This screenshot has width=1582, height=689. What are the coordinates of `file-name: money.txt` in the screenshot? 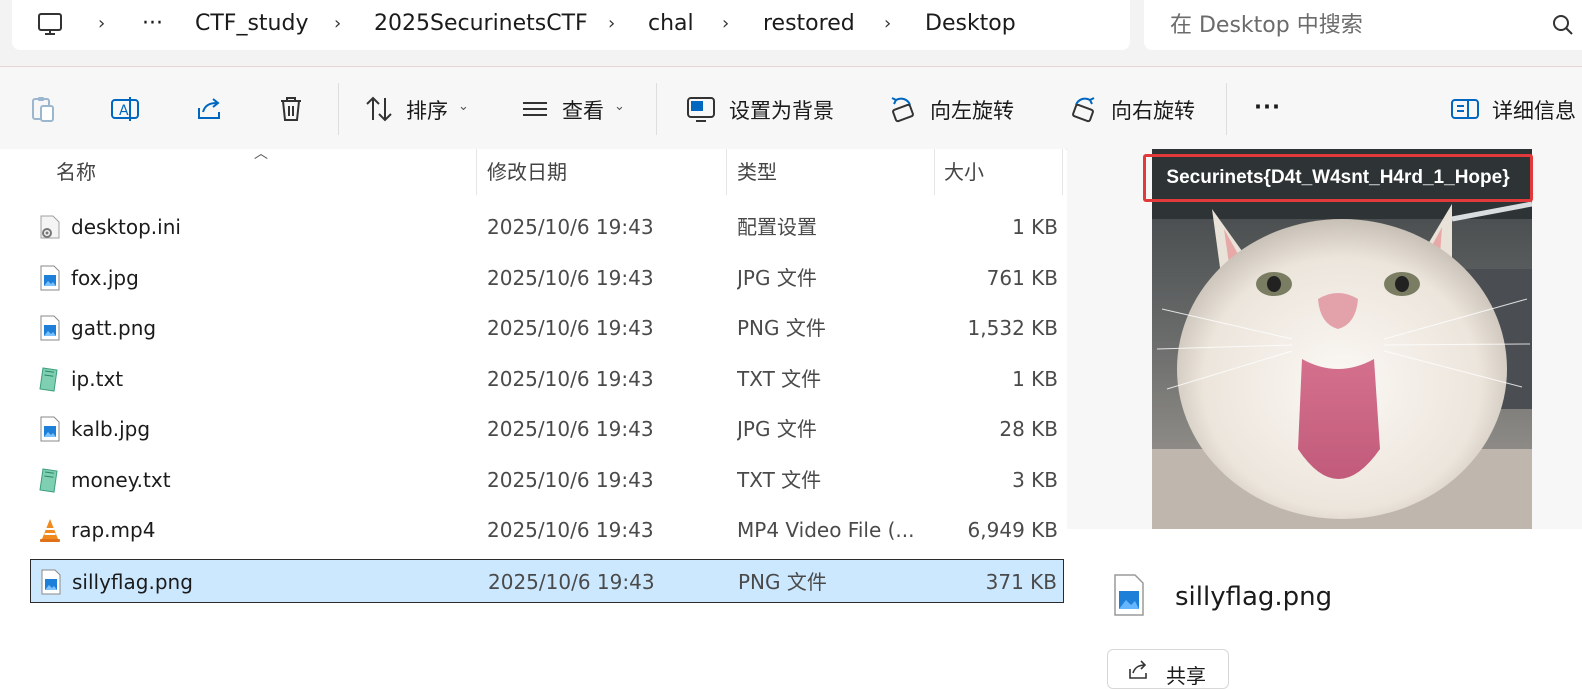 It's located at (121, 479).